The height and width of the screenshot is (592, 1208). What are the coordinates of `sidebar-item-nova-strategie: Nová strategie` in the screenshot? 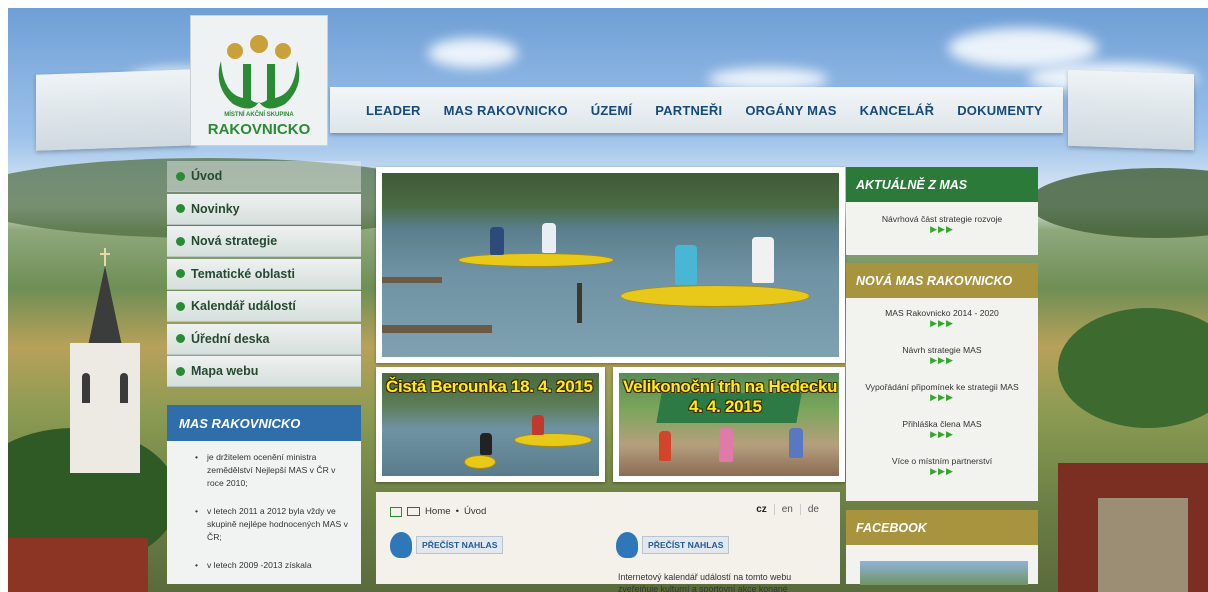 It's located at (264, 241).